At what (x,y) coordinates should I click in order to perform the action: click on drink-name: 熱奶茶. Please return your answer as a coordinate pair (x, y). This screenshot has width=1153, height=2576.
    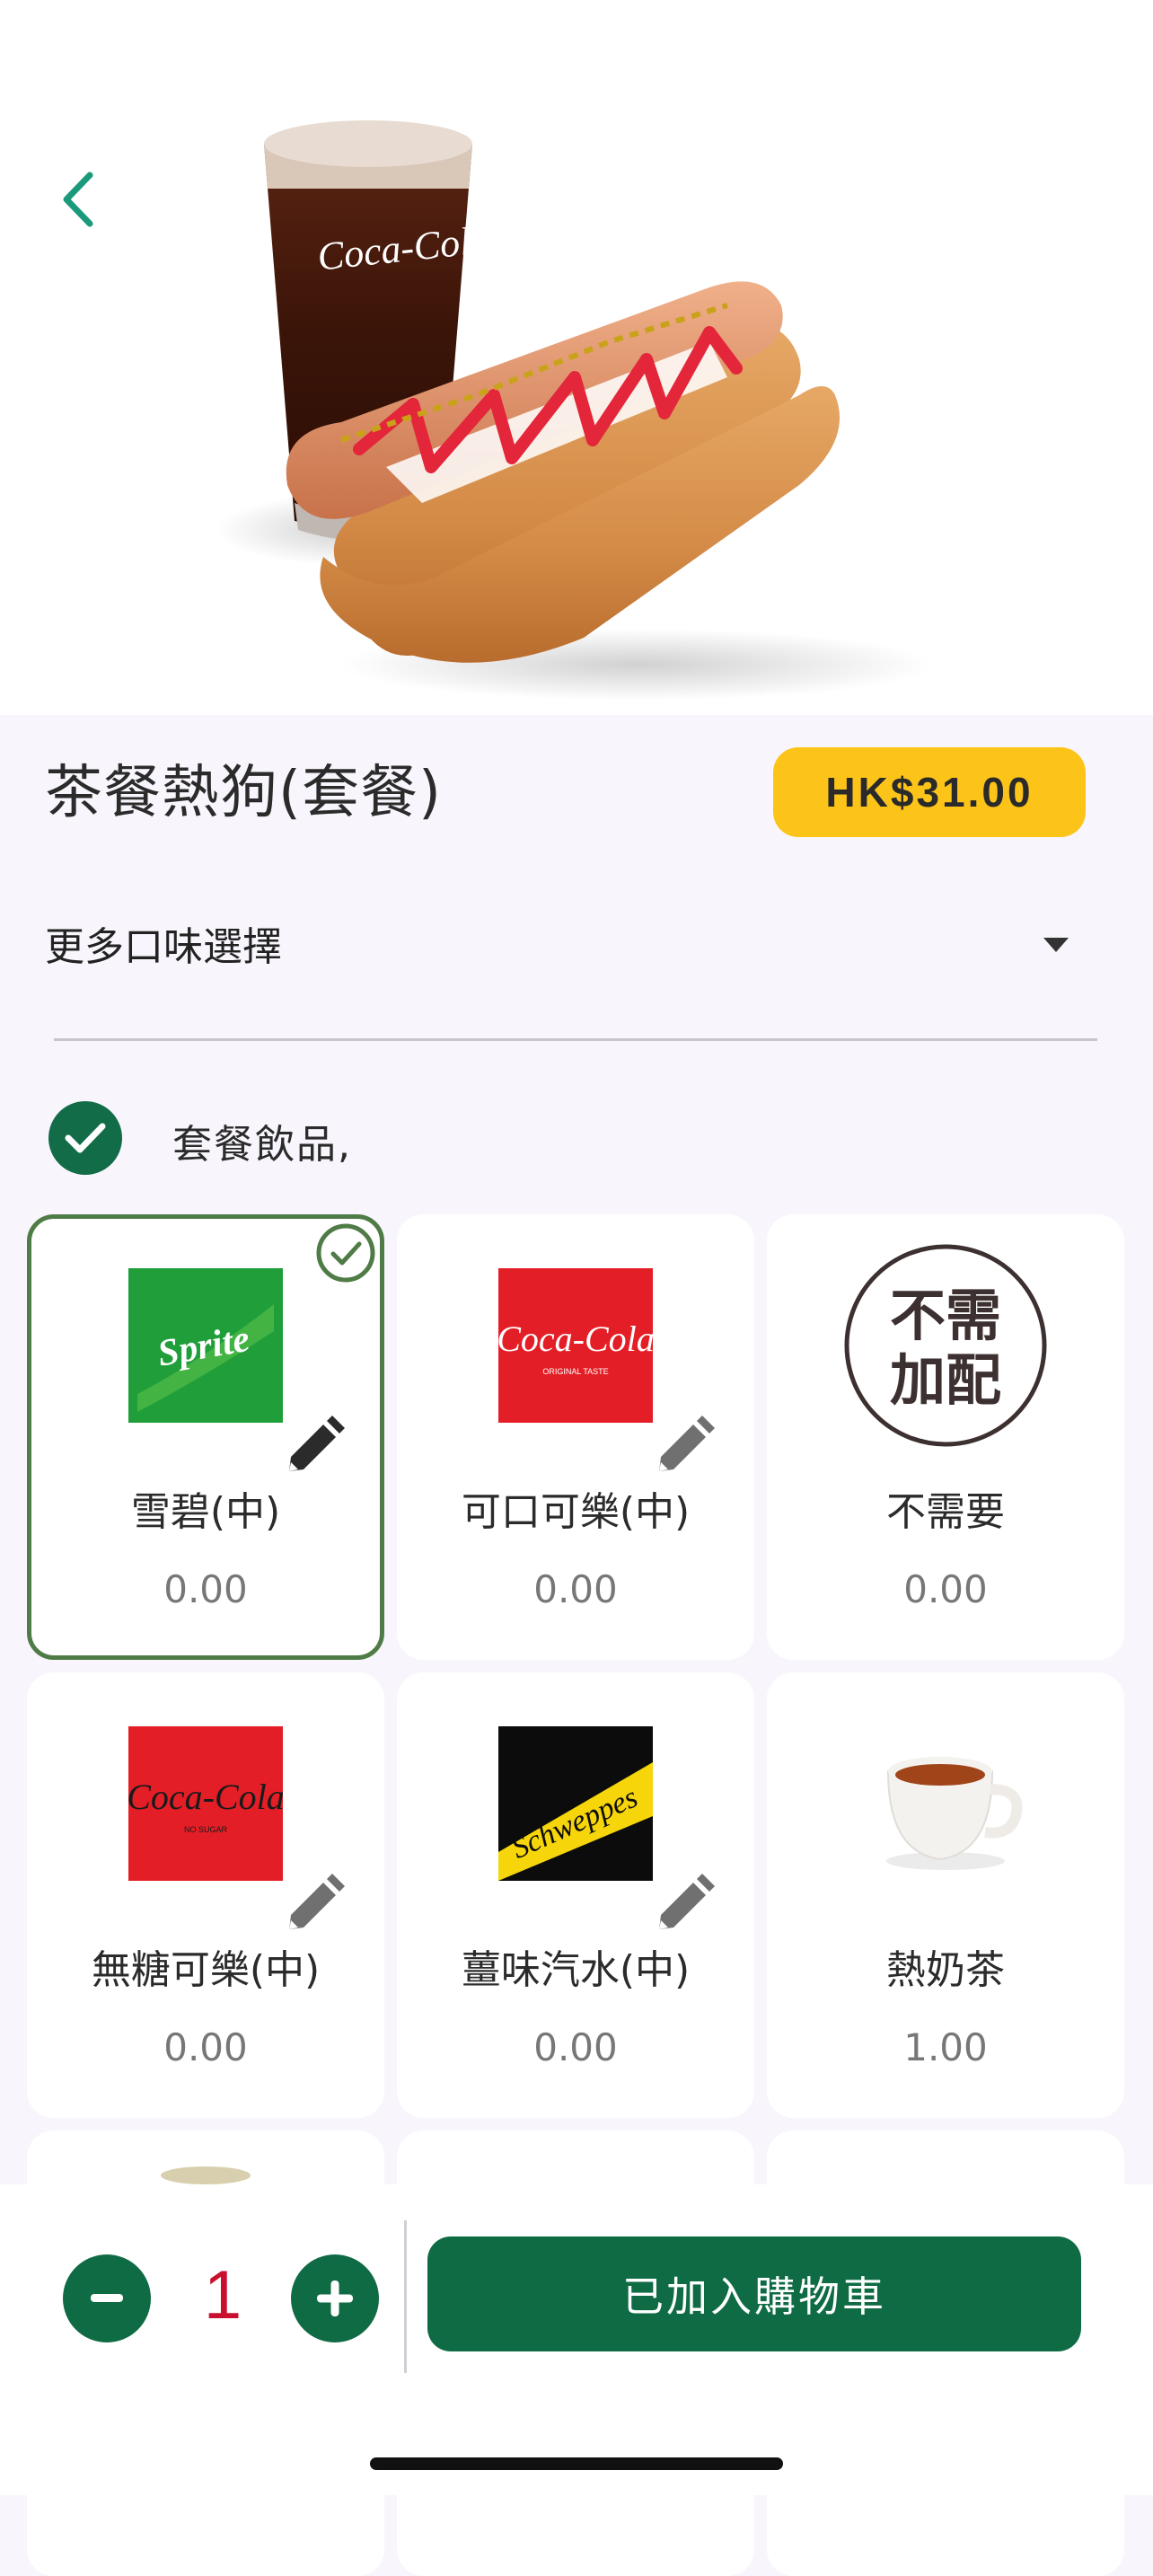
    Looking at the image, I should click on (945, 1970).